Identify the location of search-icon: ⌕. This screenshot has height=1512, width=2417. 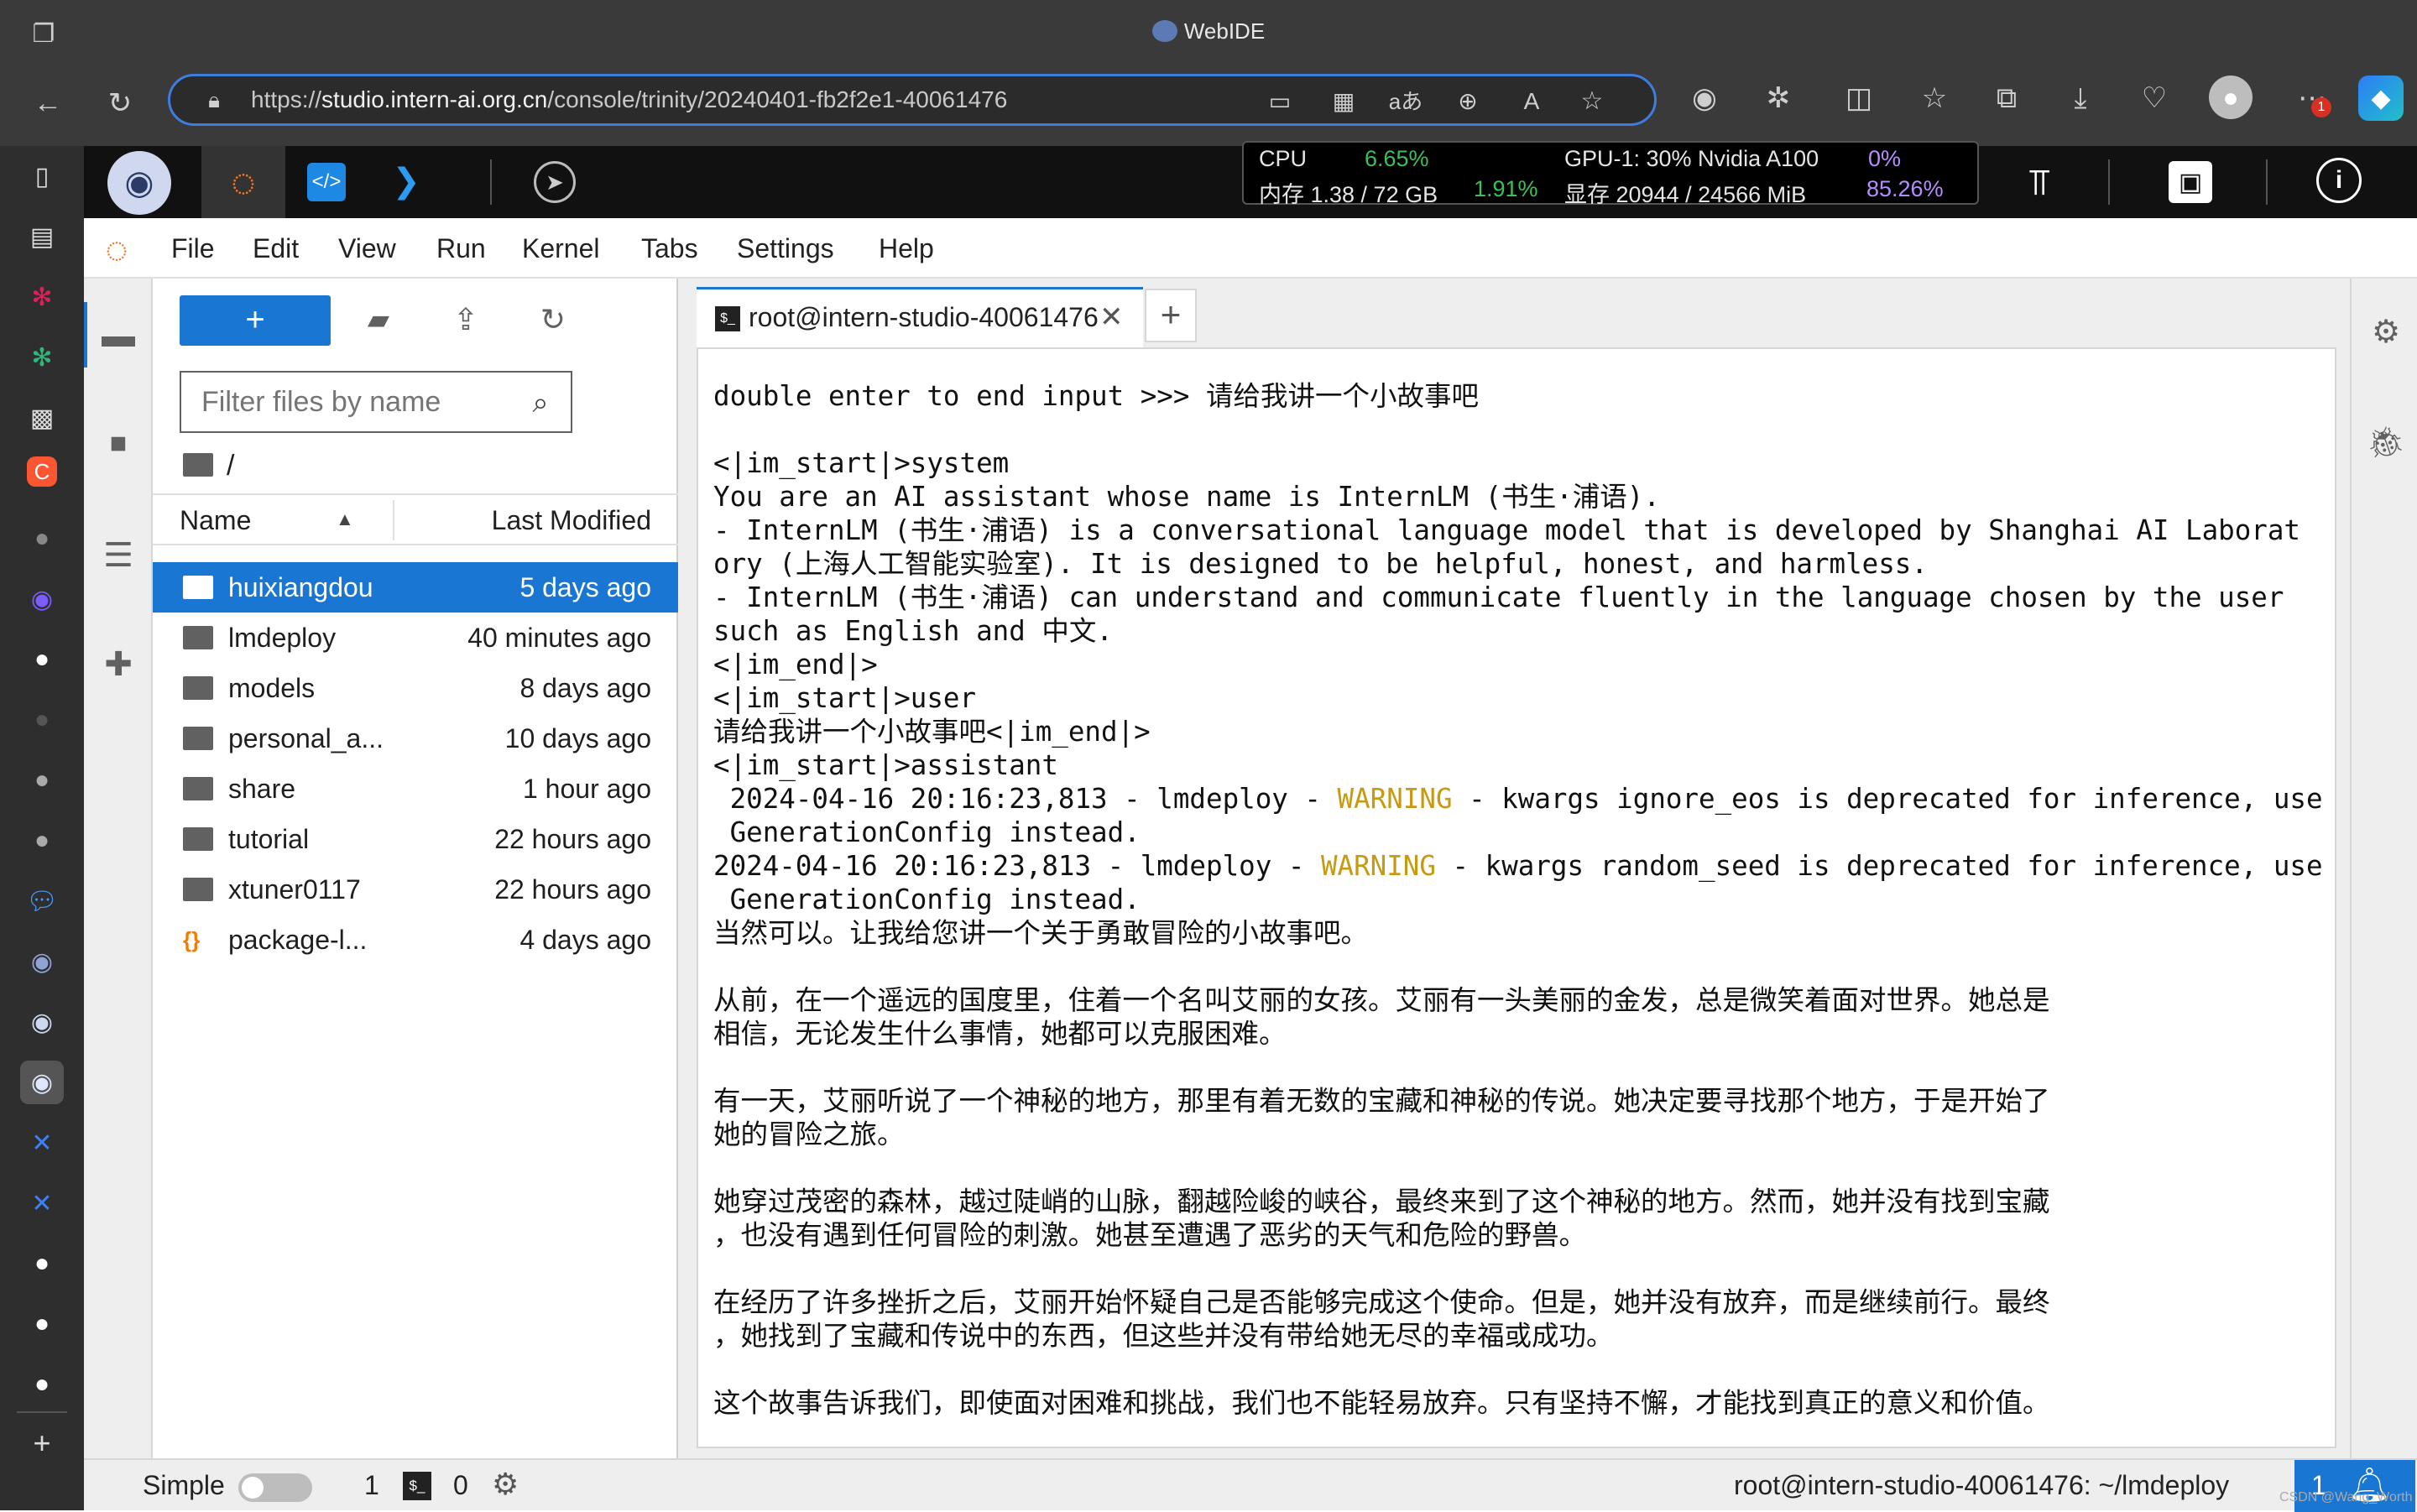
(540, 402).